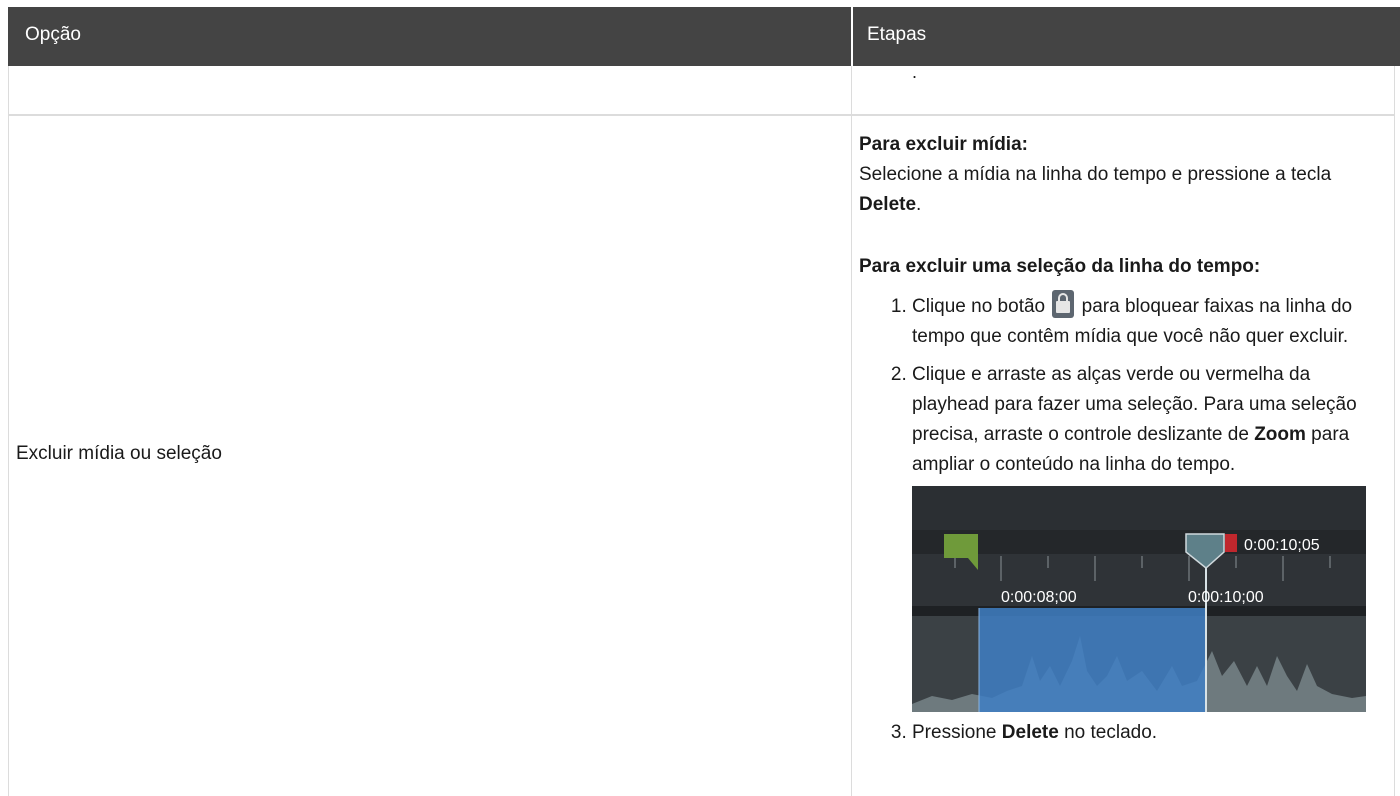  What do you see at coordinates (1282, 545) in the screenshot?
I see `playhead-time: 0:00:10;05` at bounding box center [1282, 545].